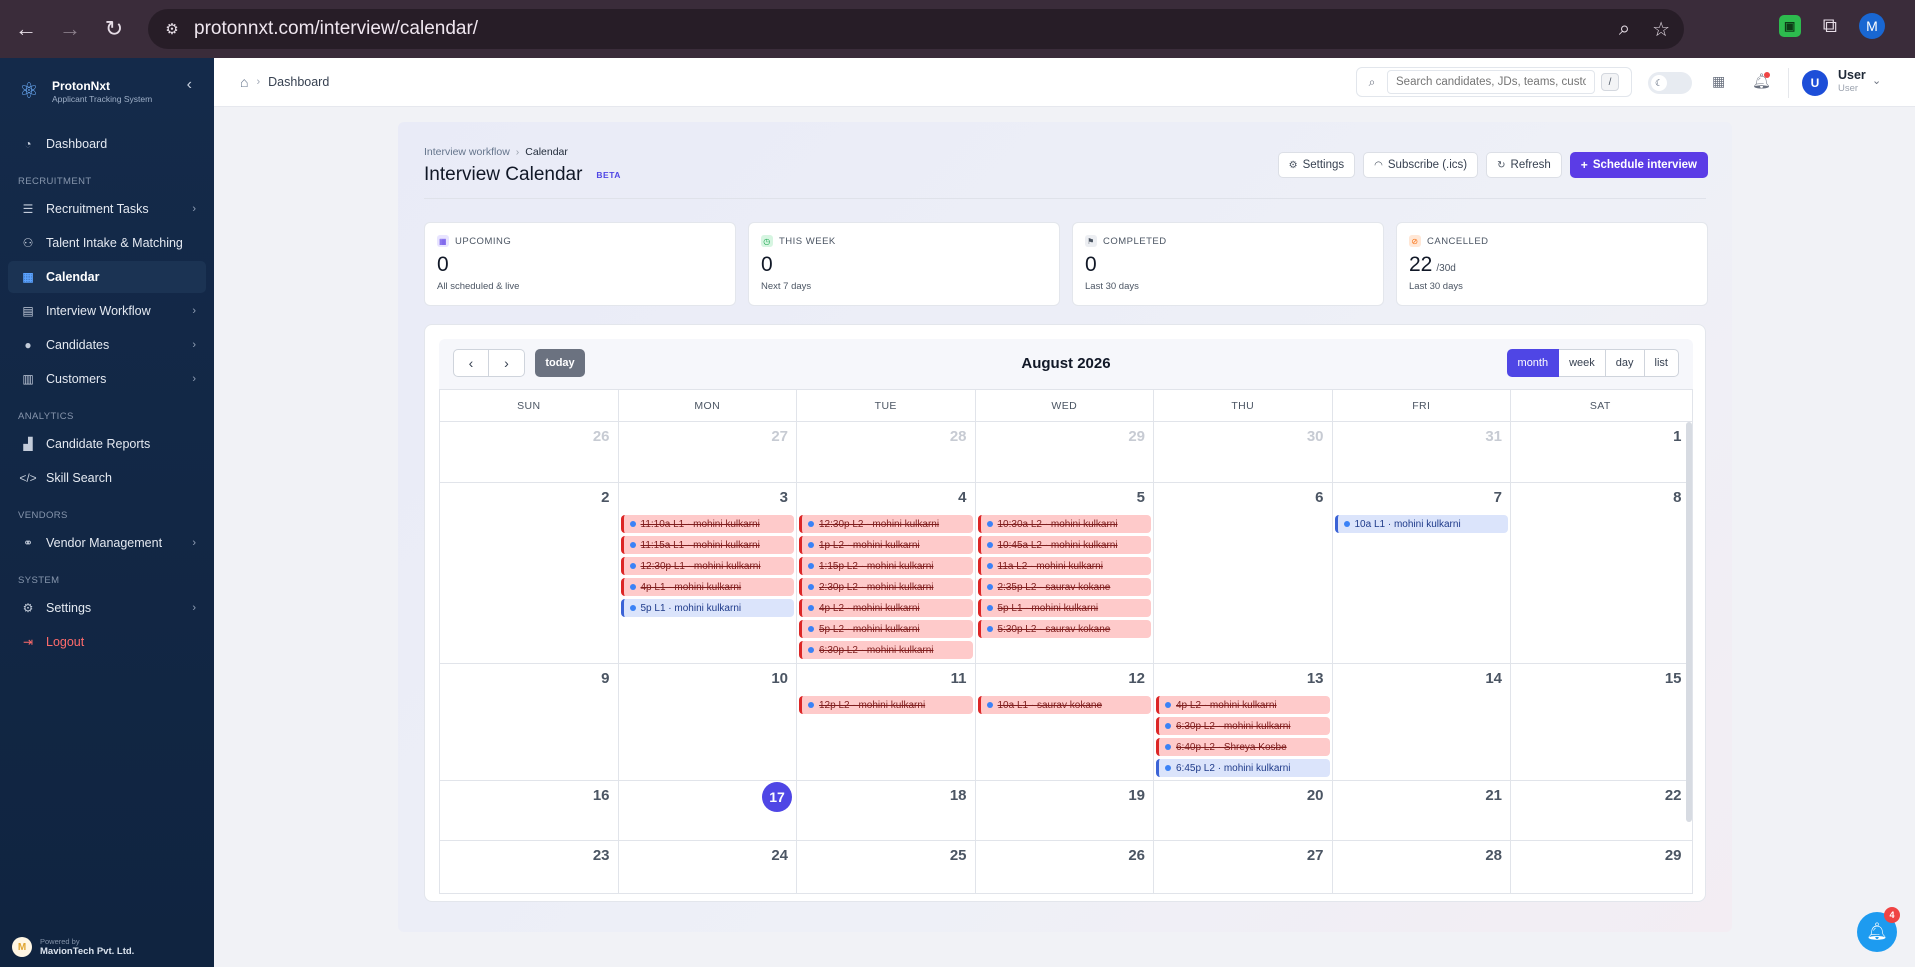 The height and width of the screenshot is (967, 1915). What do you see at coordinates (529, 867) in the screenshot?
I see `day-cell: 23` at bounding box center [529, 867].